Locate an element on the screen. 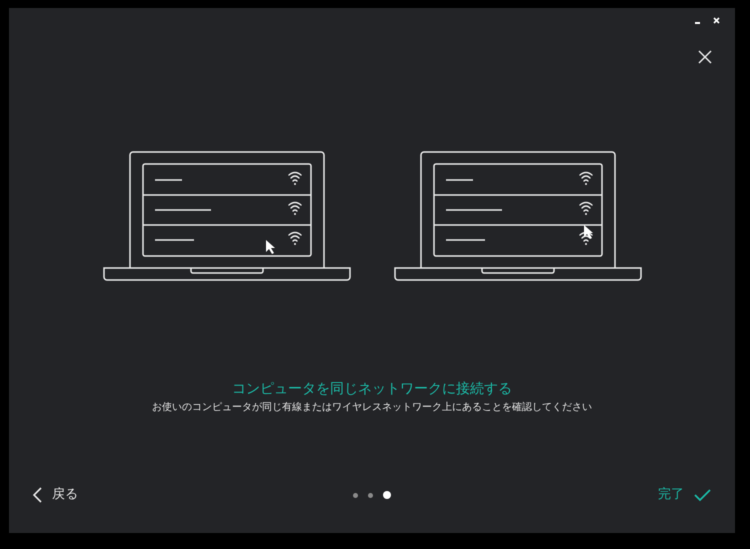  minimize-icon is located at coordinates (697, 23).